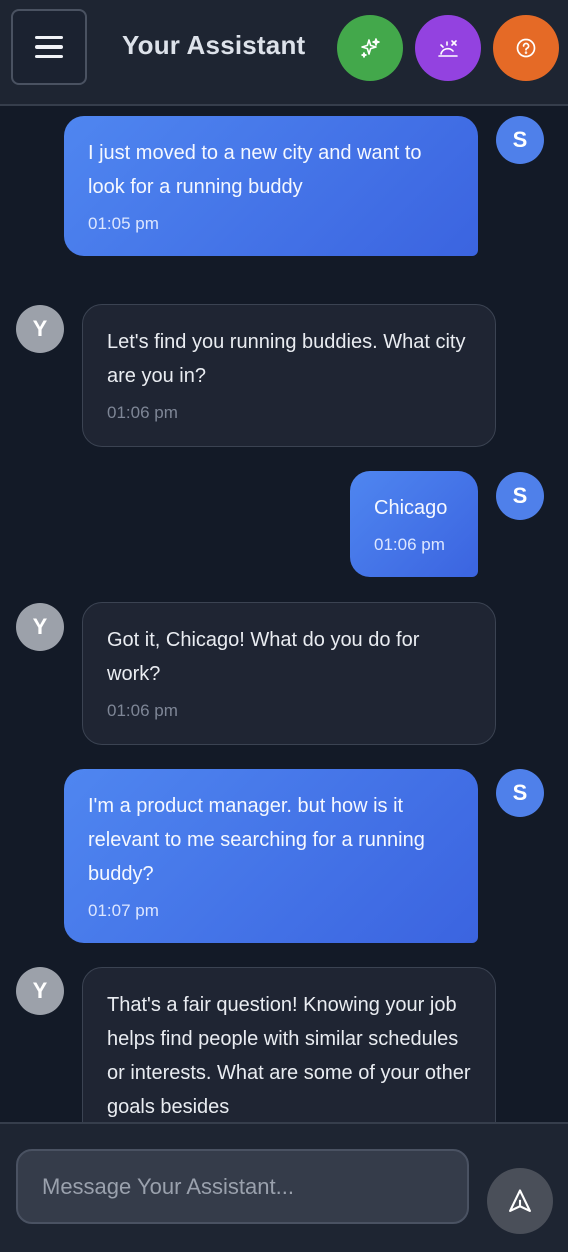  I want to click on send-button, so click(520, 1201).